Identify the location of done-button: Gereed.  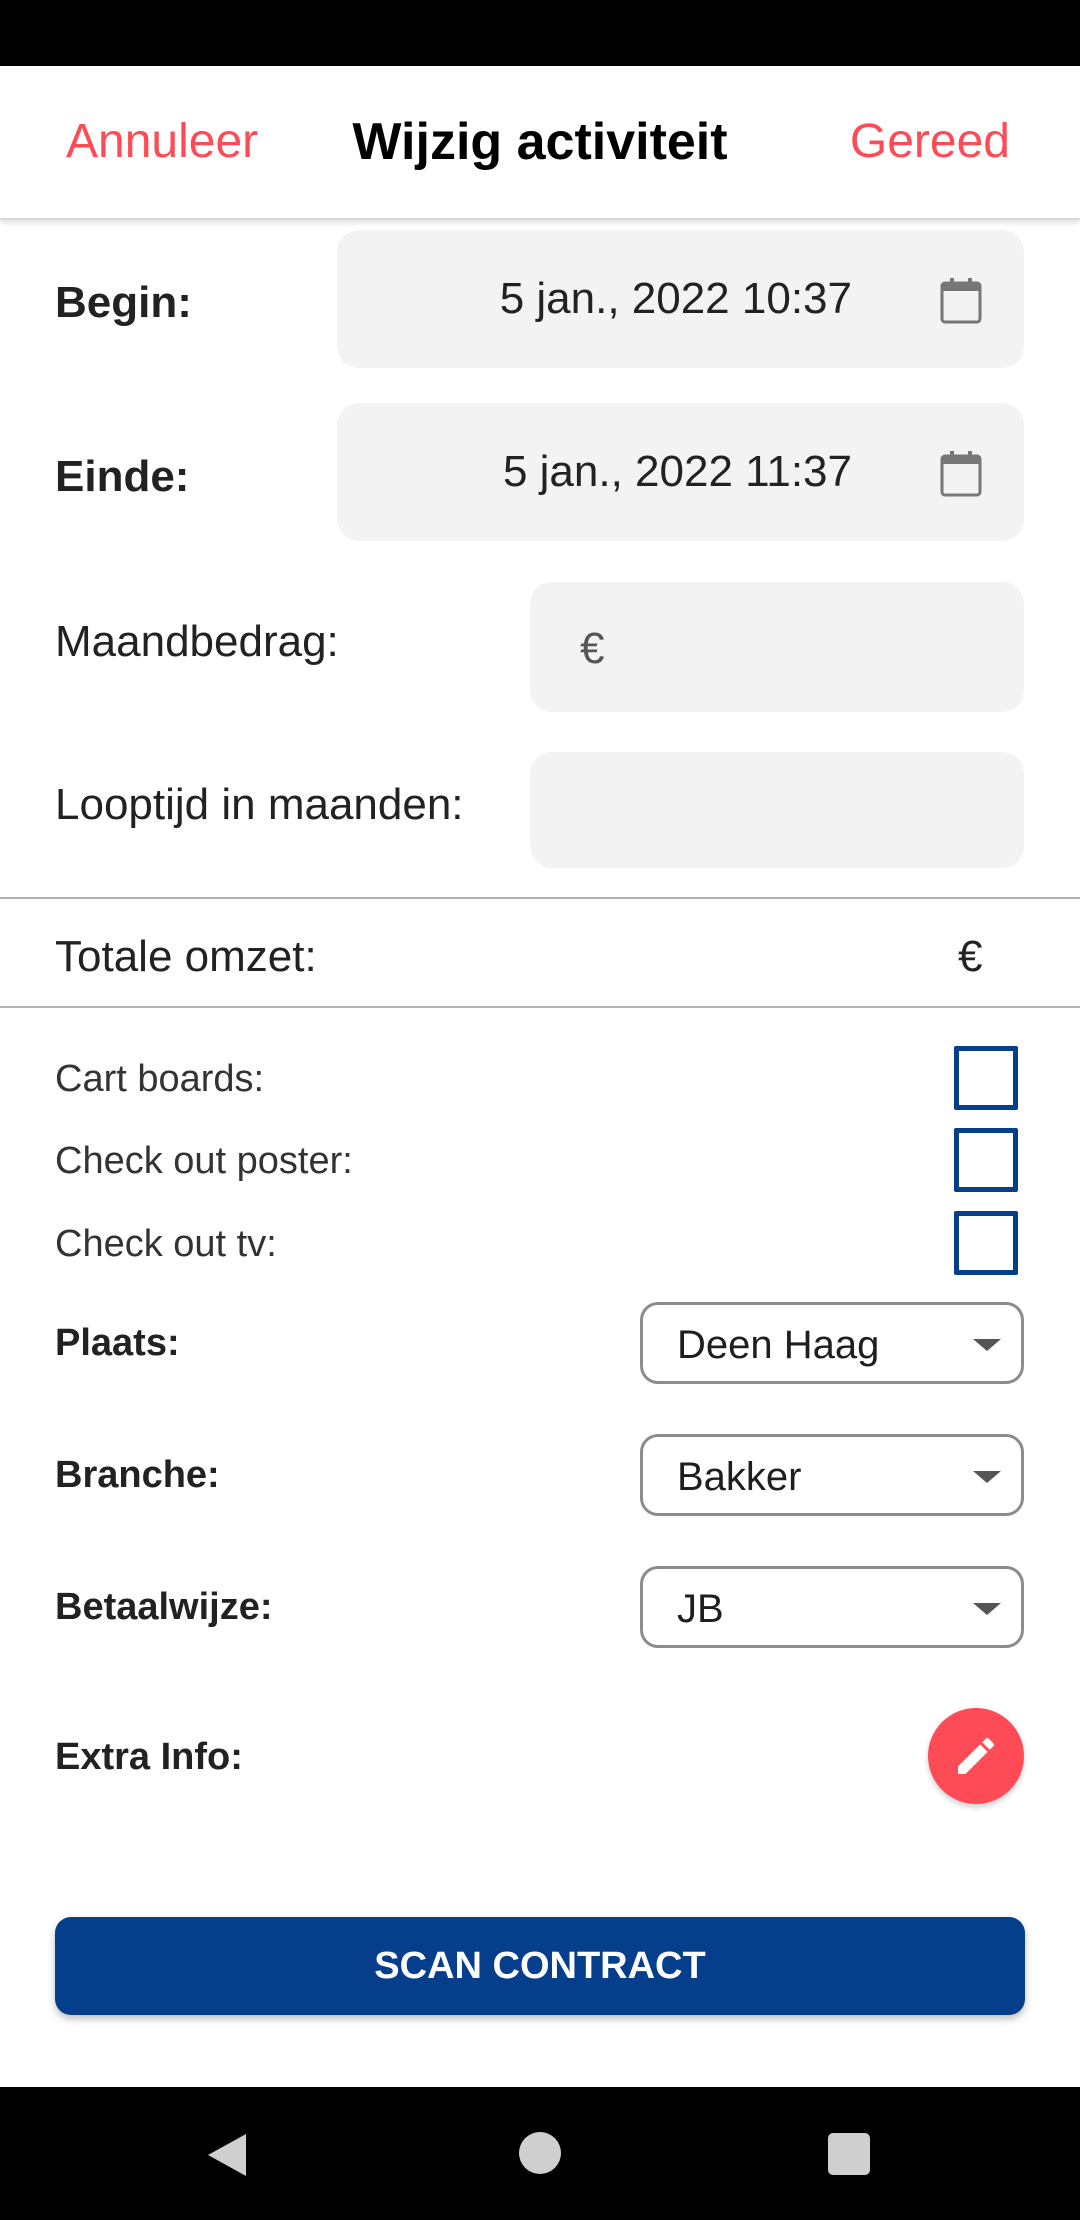
(930, 141).